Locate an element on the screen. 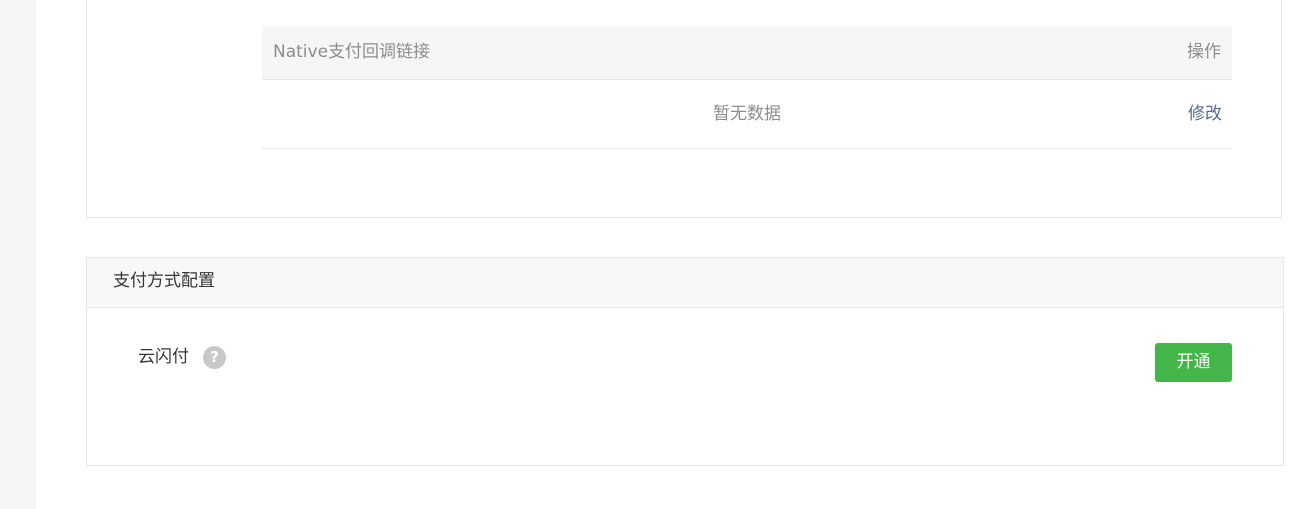  empty-state-text: 暂无数据 is located at coordinates (747, 114).